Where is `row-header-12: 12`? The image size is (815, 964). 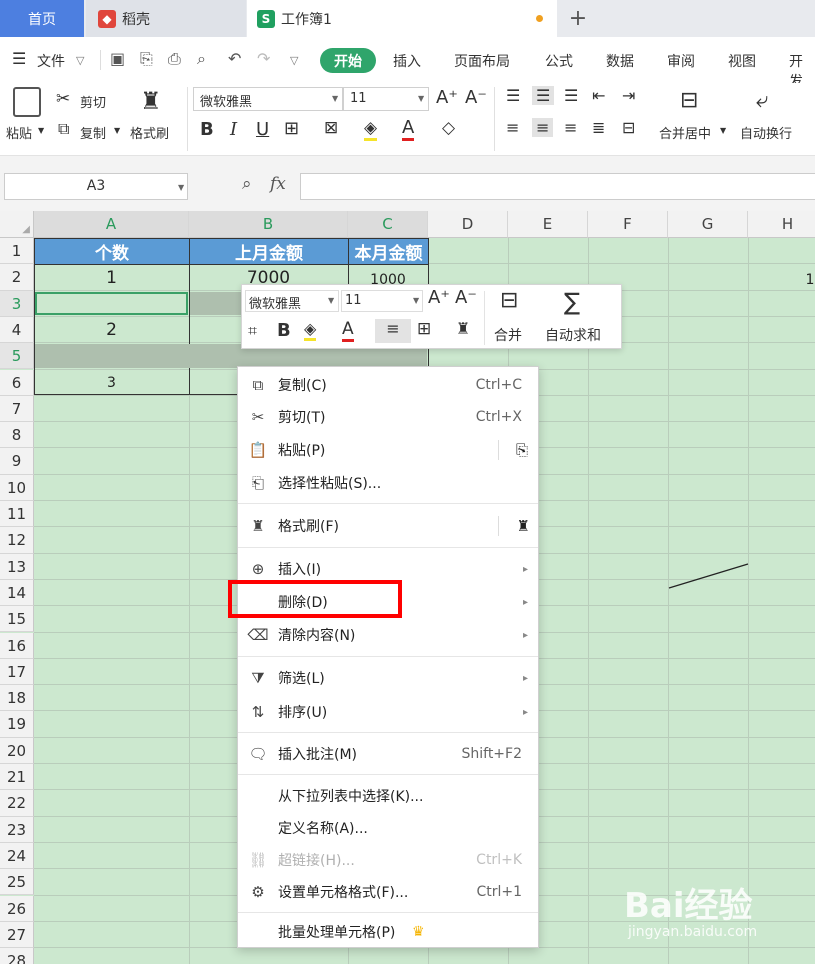
row-header-12: 12 is located at coordinates (17, 540).